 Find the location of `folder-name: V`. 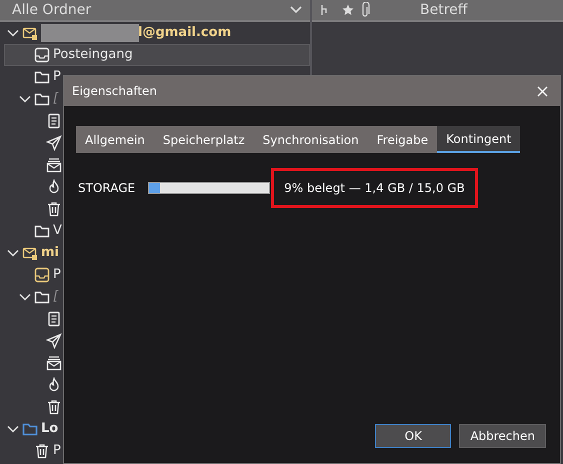

folder-name: V is located at coordinates (57, 231).